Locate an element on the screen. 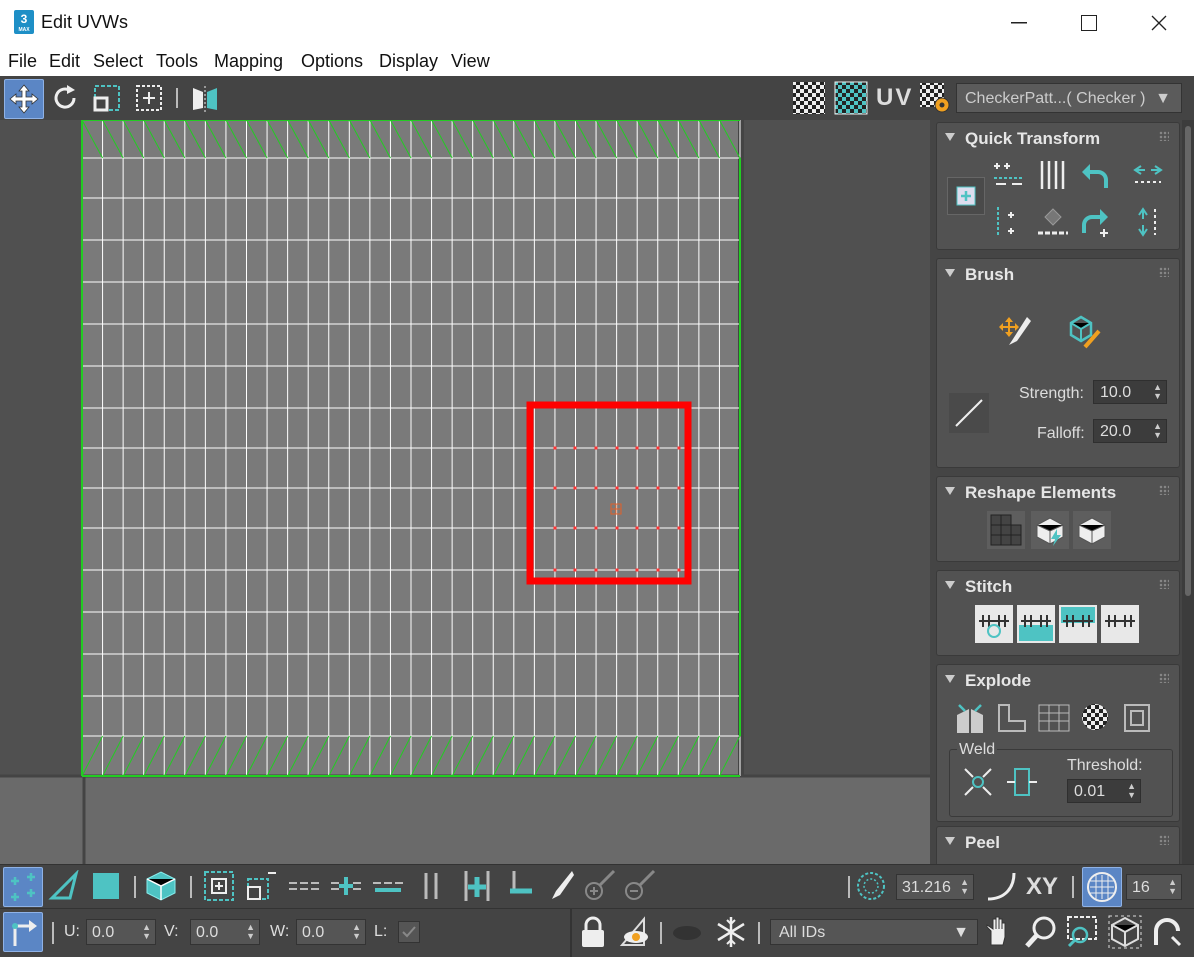 The image size is (1194, 957). minimize-button is located at coordinates (1019, 23).